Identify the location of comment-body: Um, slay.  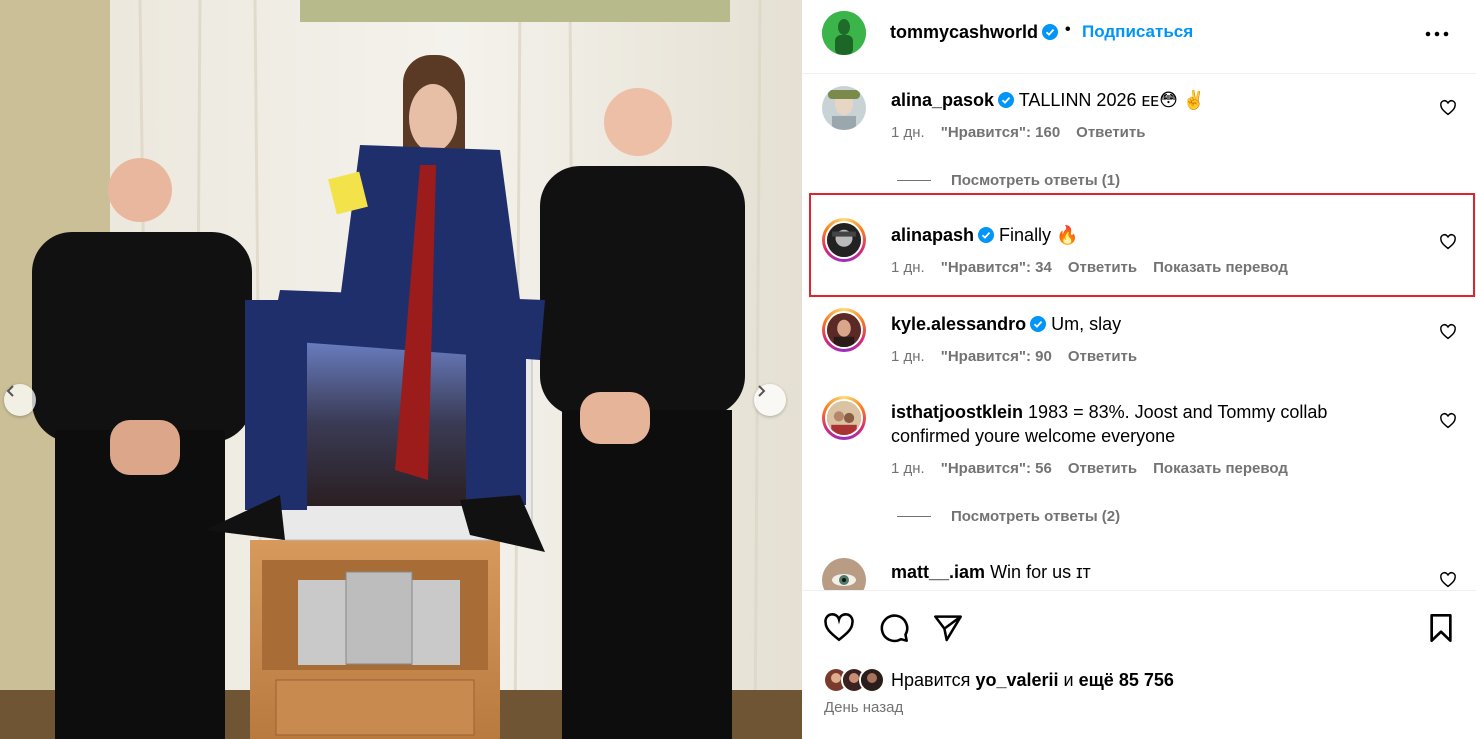
(1086, 324).